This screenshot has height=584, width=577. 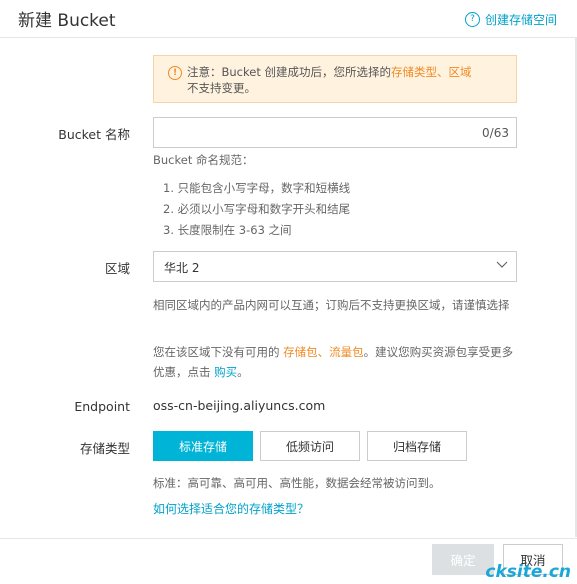 I want to click on notice-region-link: 区域, so click(x=460, y=72).